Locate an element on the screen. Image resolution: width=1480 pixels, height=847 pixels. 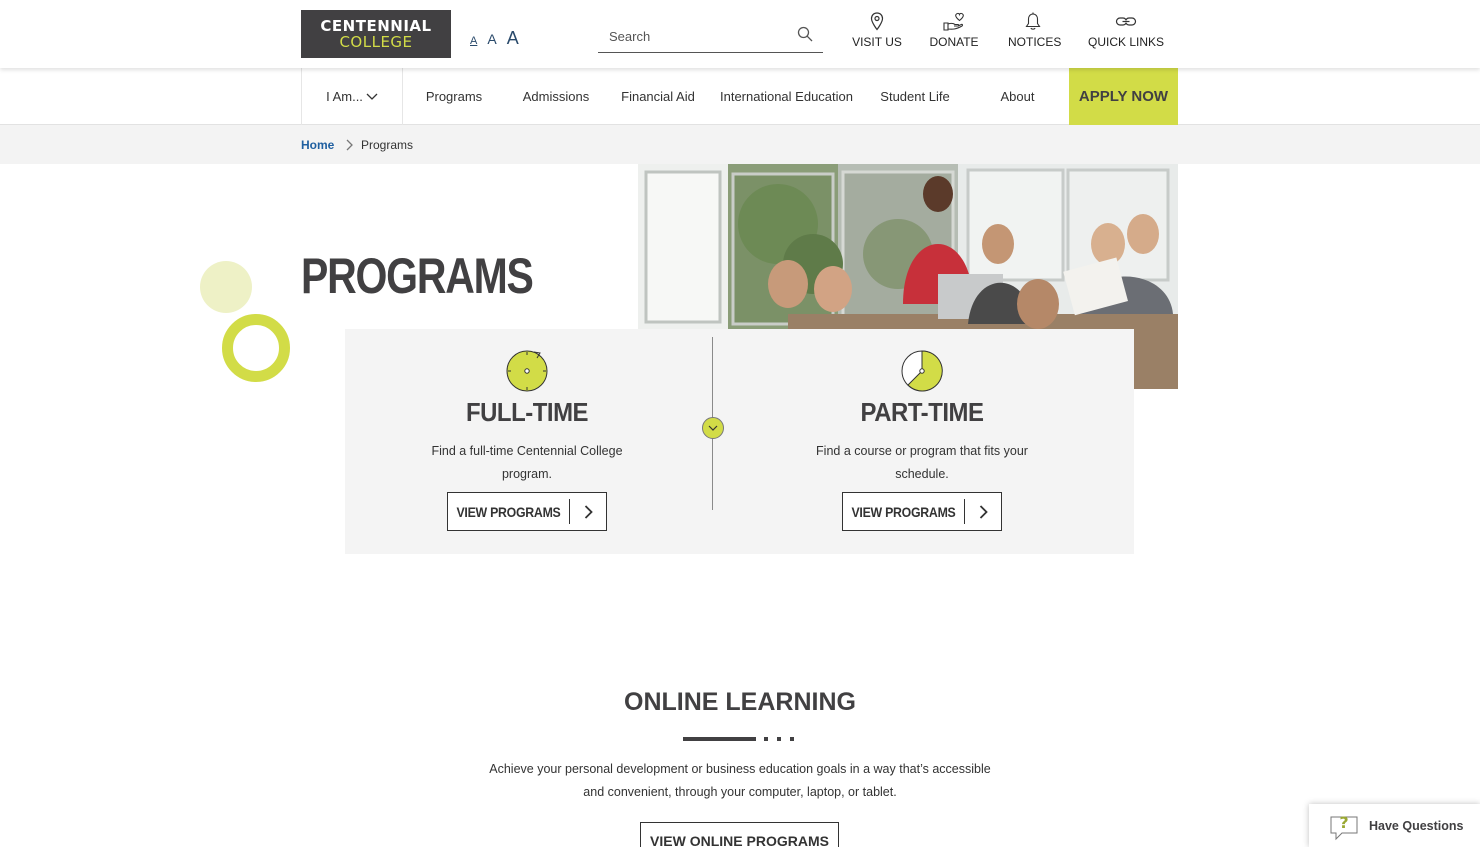
nav-item-student-life: Student Life is located at coordinates (915, 96).